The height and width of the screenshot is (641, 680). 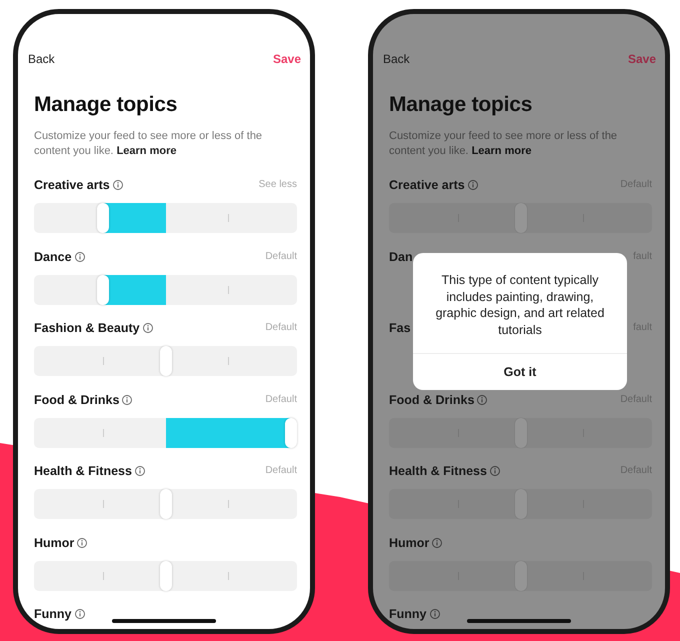 What do you see at coordinates (401, 256) in the screenshot?
I see `topic-label: Dan` at bounding box center [401, 256].